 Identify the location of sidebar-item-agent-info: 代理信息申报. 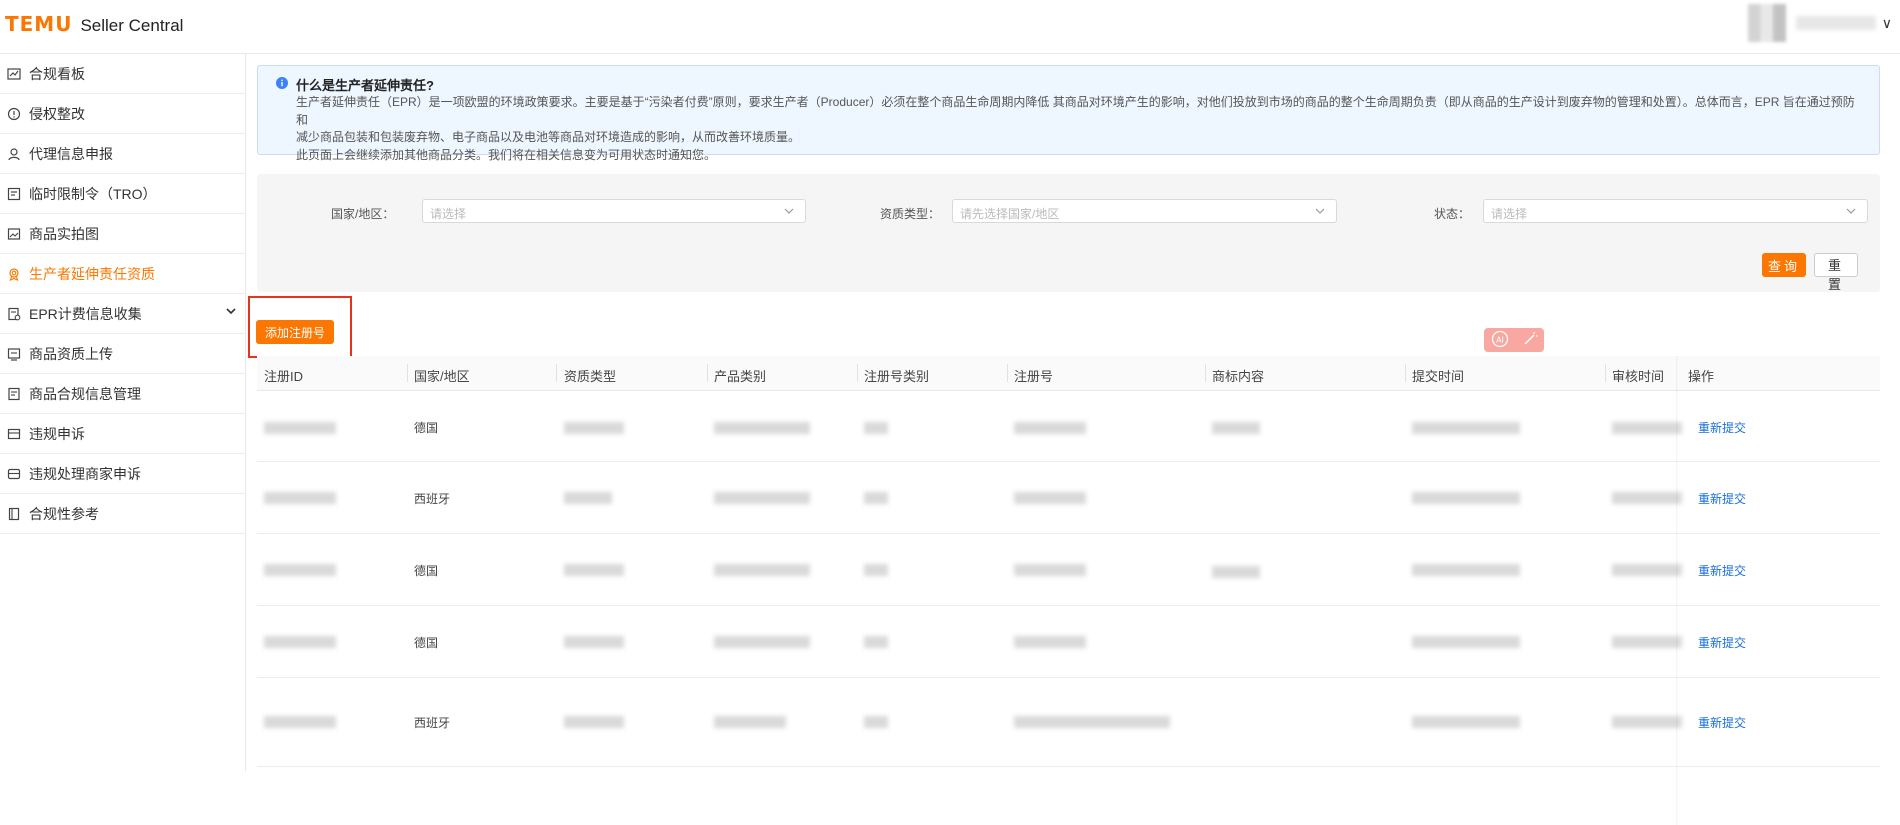
(122, 154).